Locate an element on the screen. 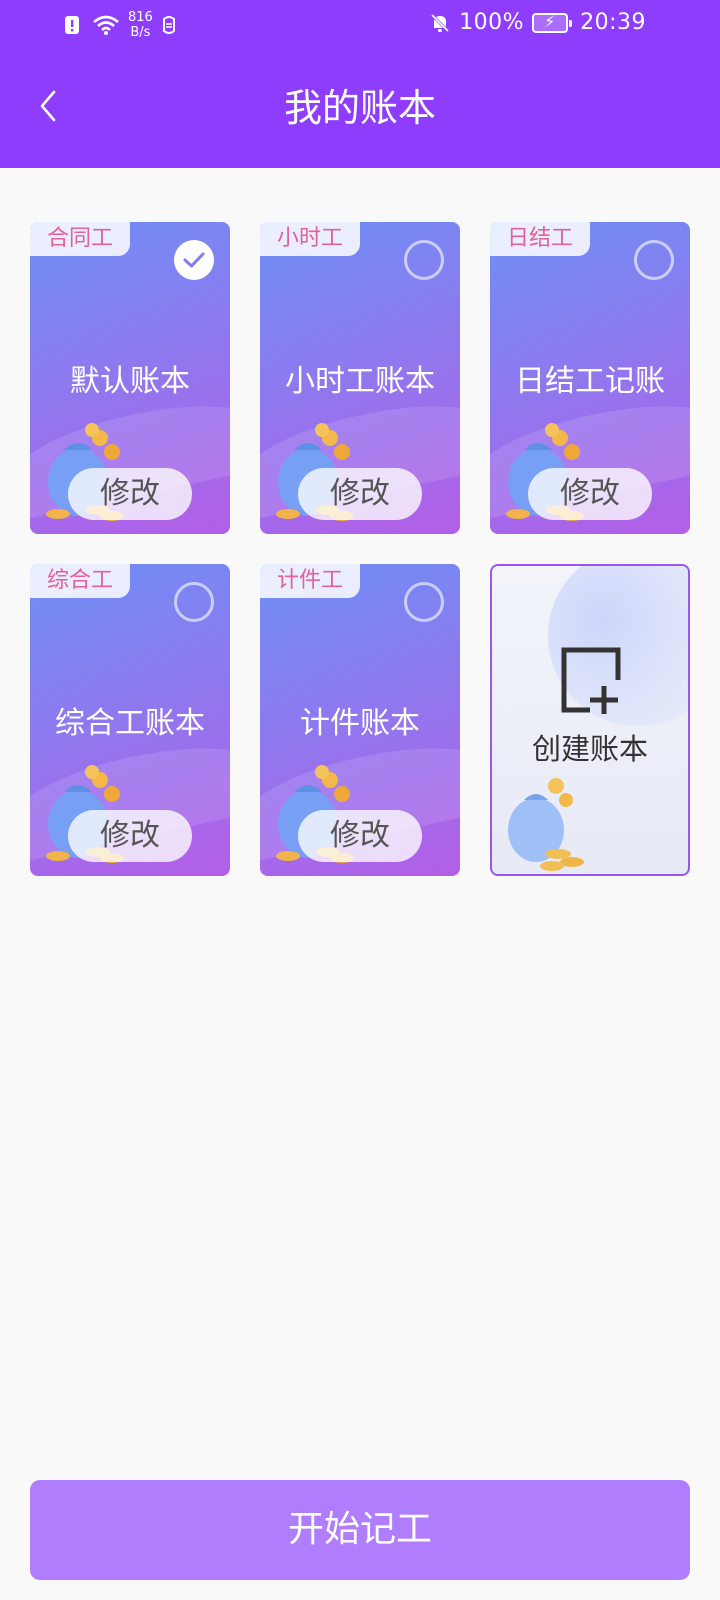  book-card-daily: 日结工 日结工记账 修改 is located at coordinates (590, 378).